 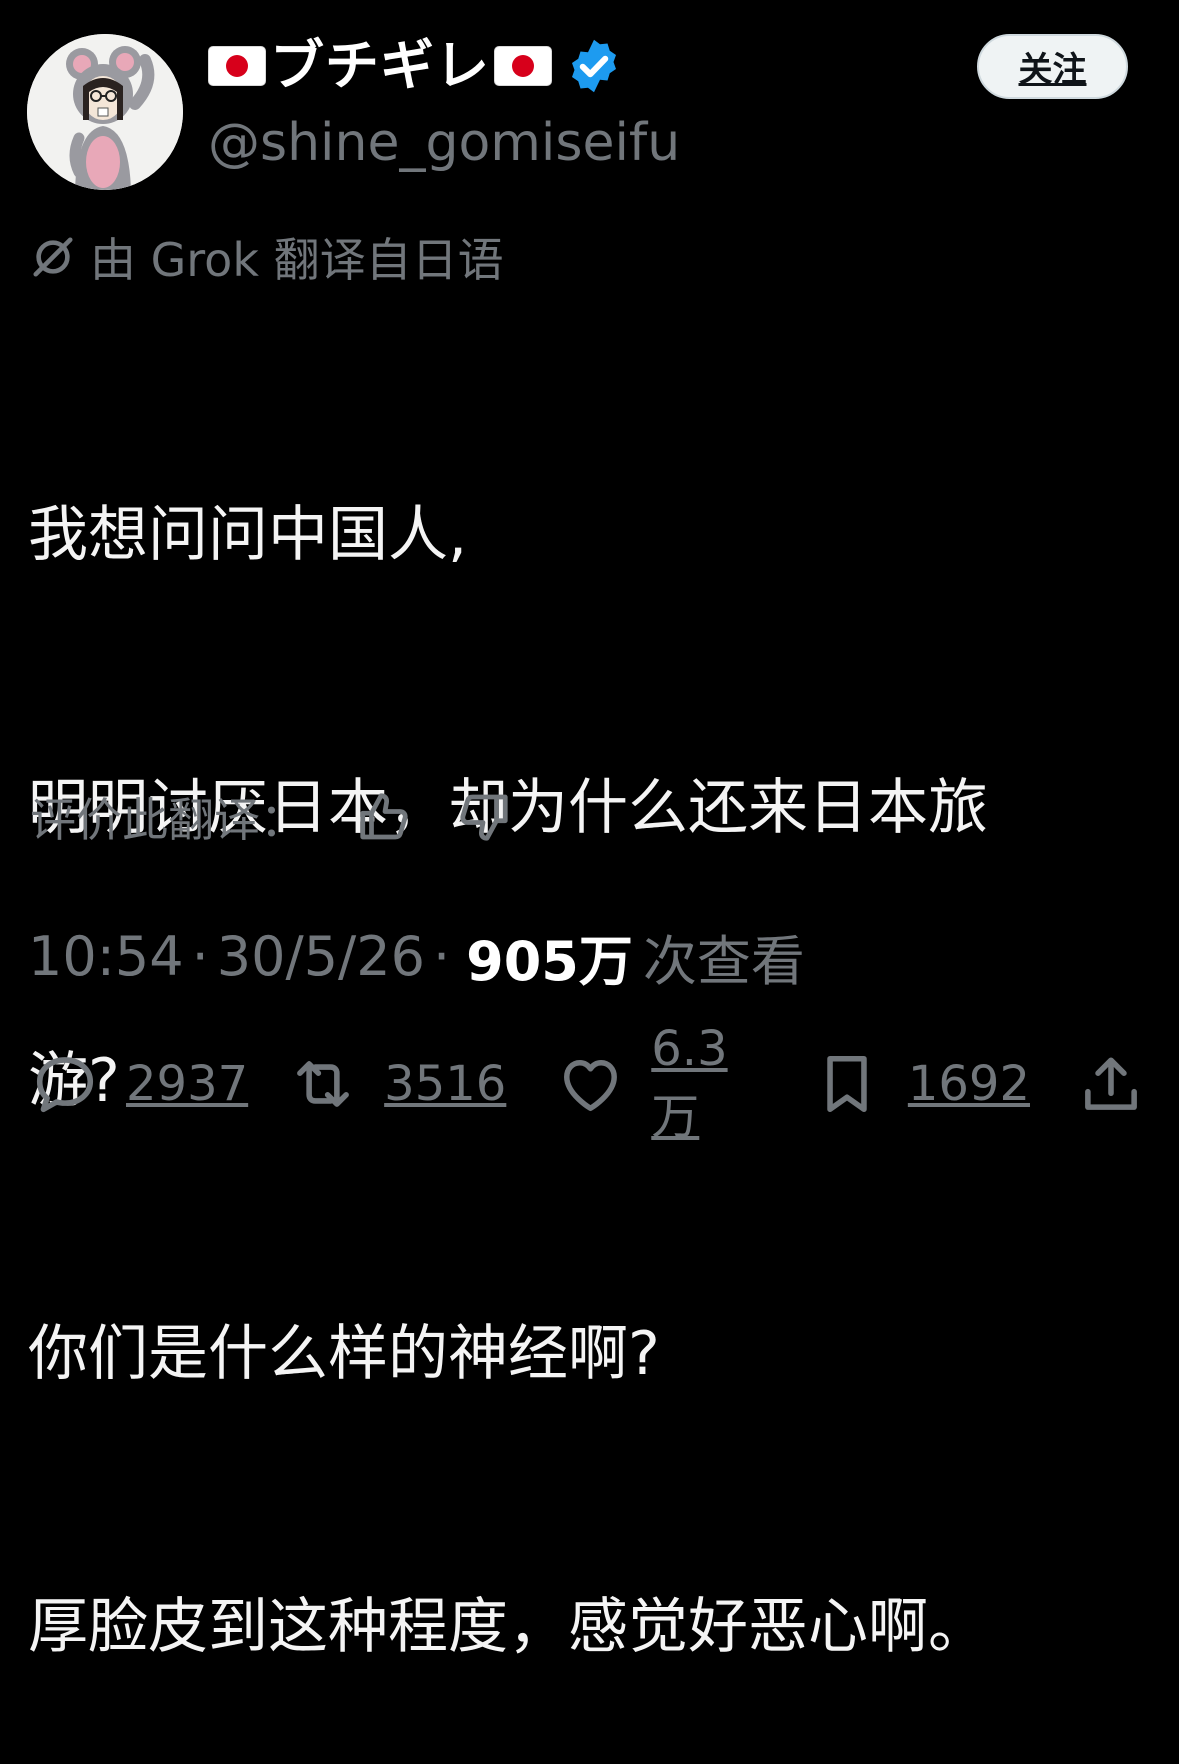 I want to click on bookmark-icon, so click(x=847, y=1084).